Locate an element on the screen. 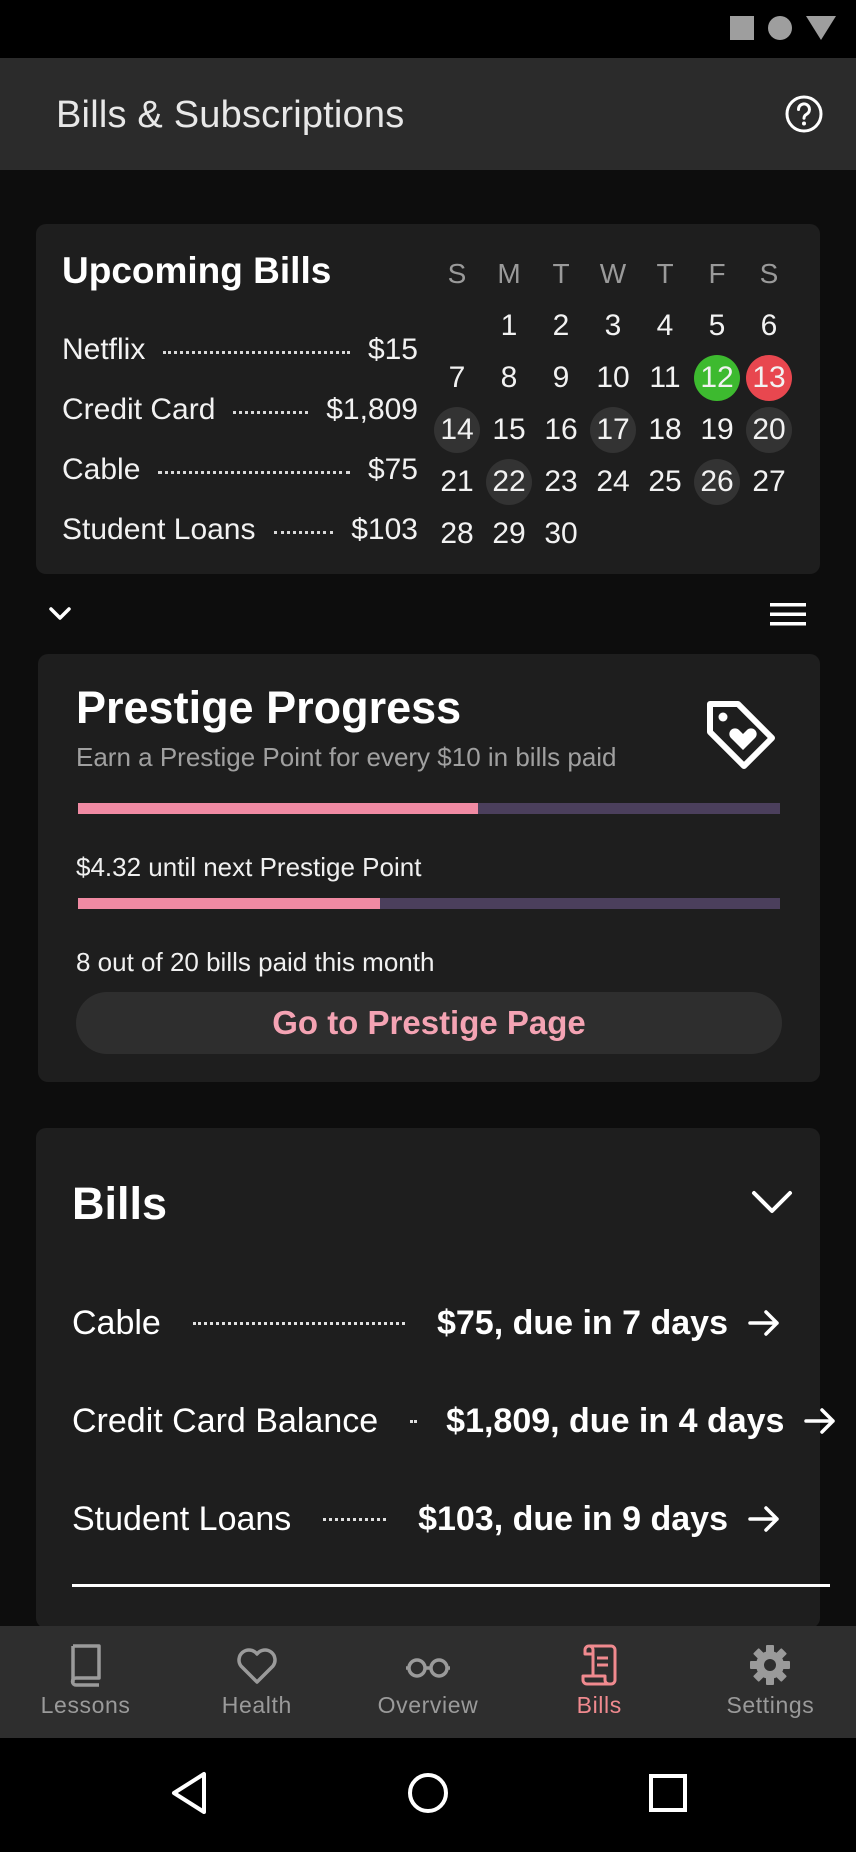 The width and height of the screenshot is (856, 1852). calendar-day: 21 is located at coordinates (457, 482).